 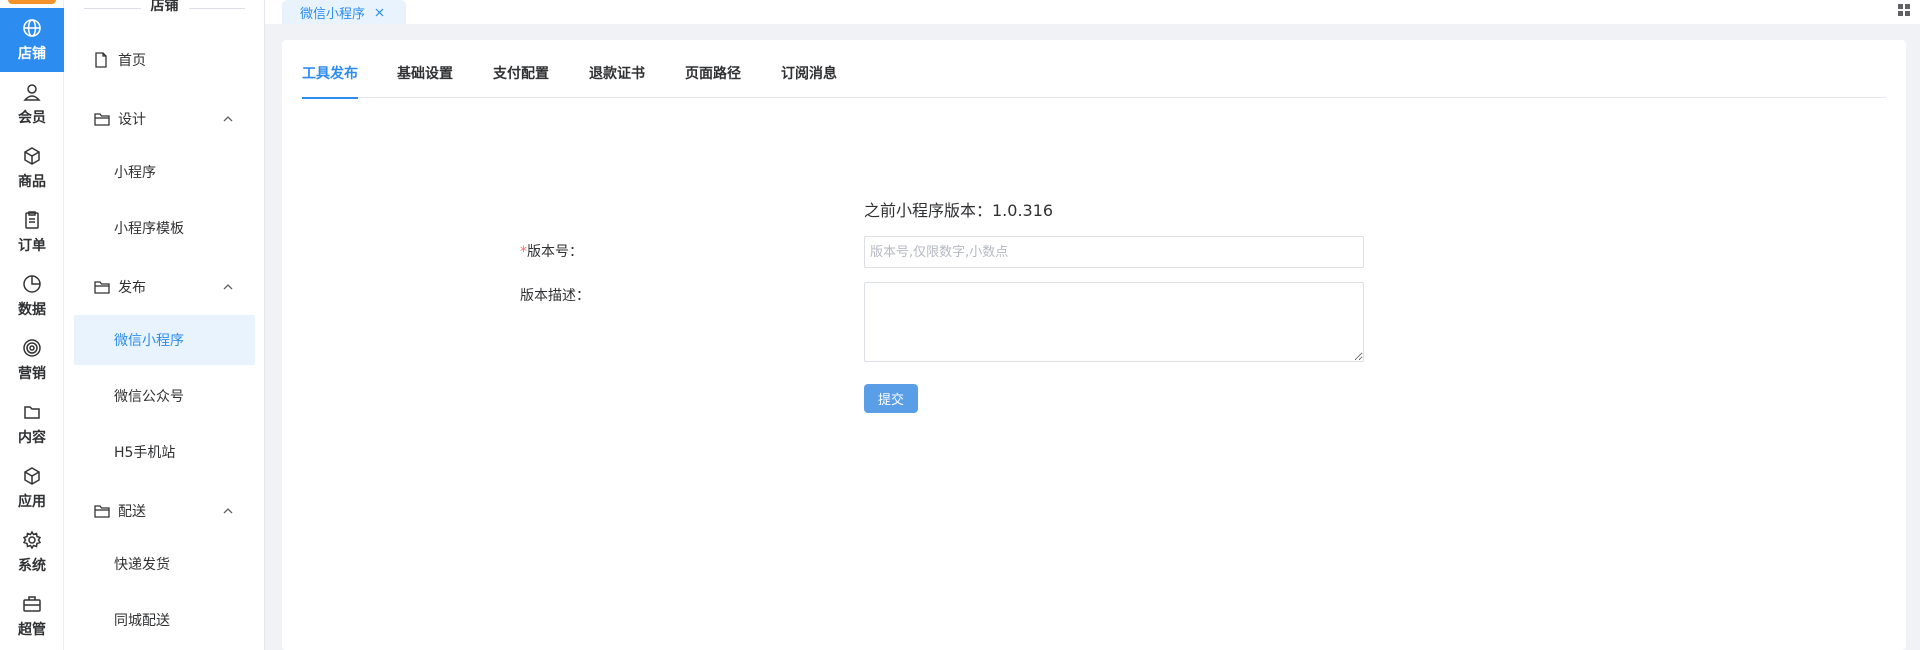 What do you see at coordinates (1092, 12) in the screenshot?
I see `page-tab-bar: 微信小程序` at bounding box center [1092, 12].